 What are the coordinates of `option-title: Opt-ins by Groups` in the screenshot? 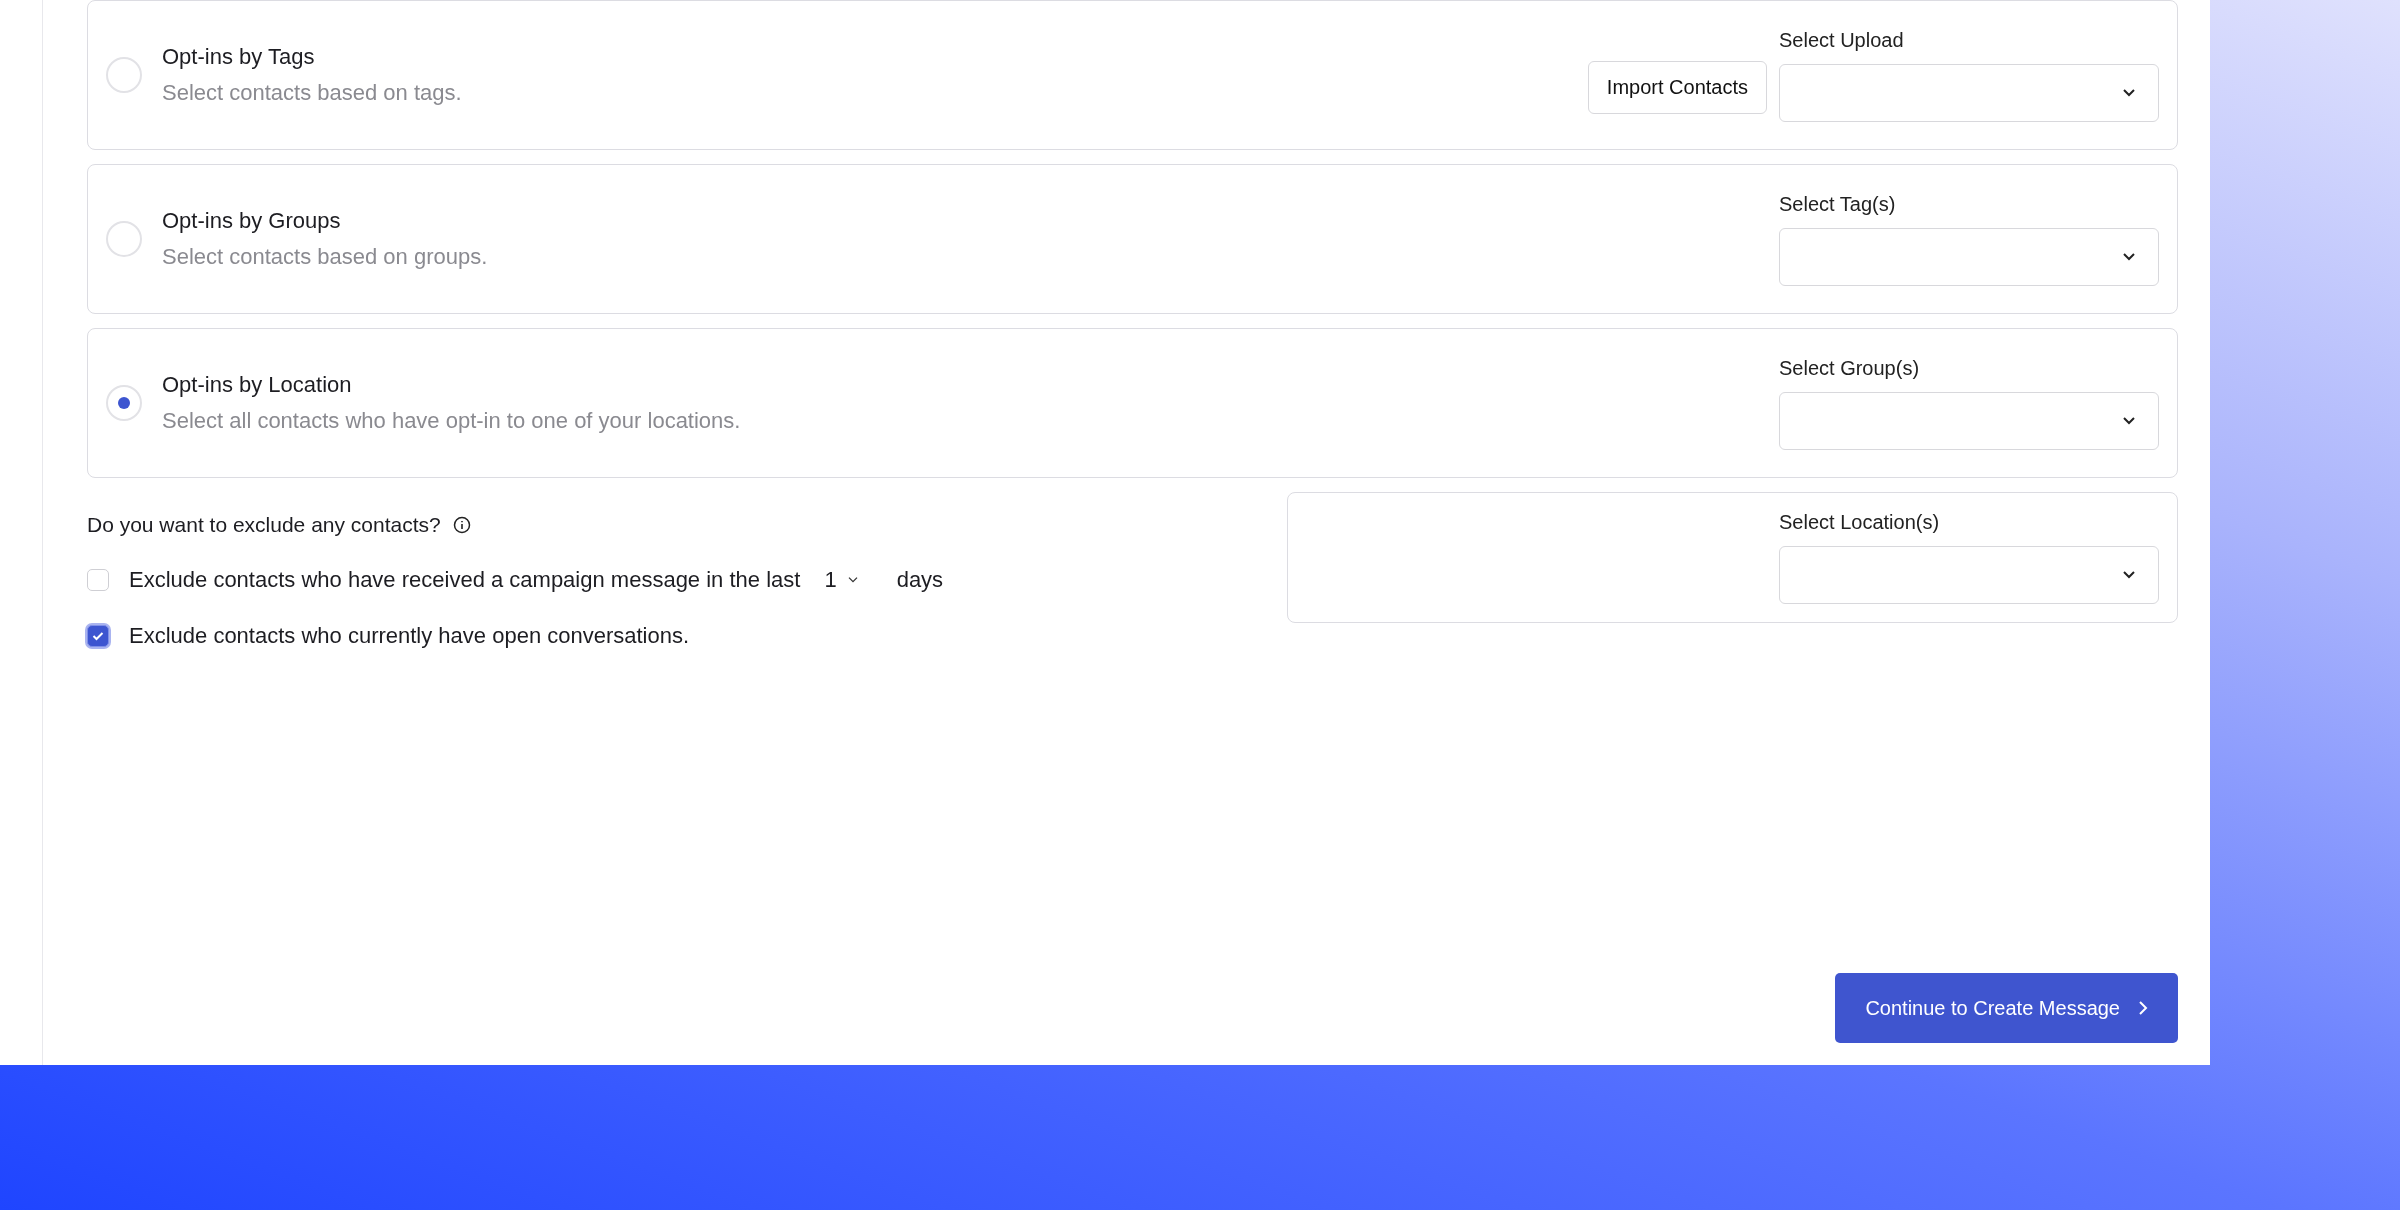 It's located at (252, 221).